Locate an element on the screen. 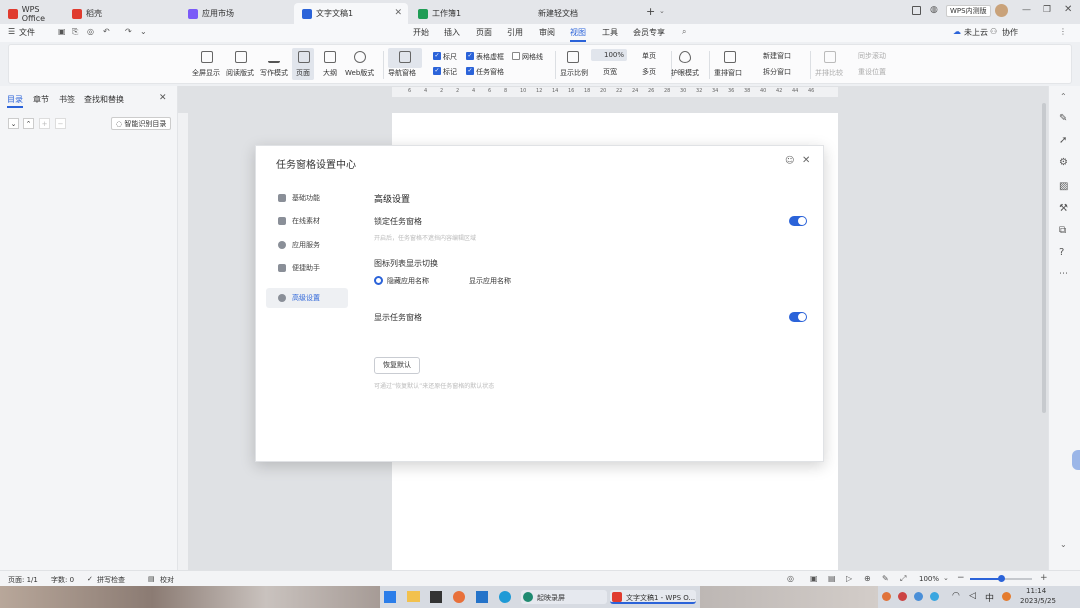 The height and width of the screenshot is (608, 1080). help-icon: ? is located at coordinates (1061, 252).